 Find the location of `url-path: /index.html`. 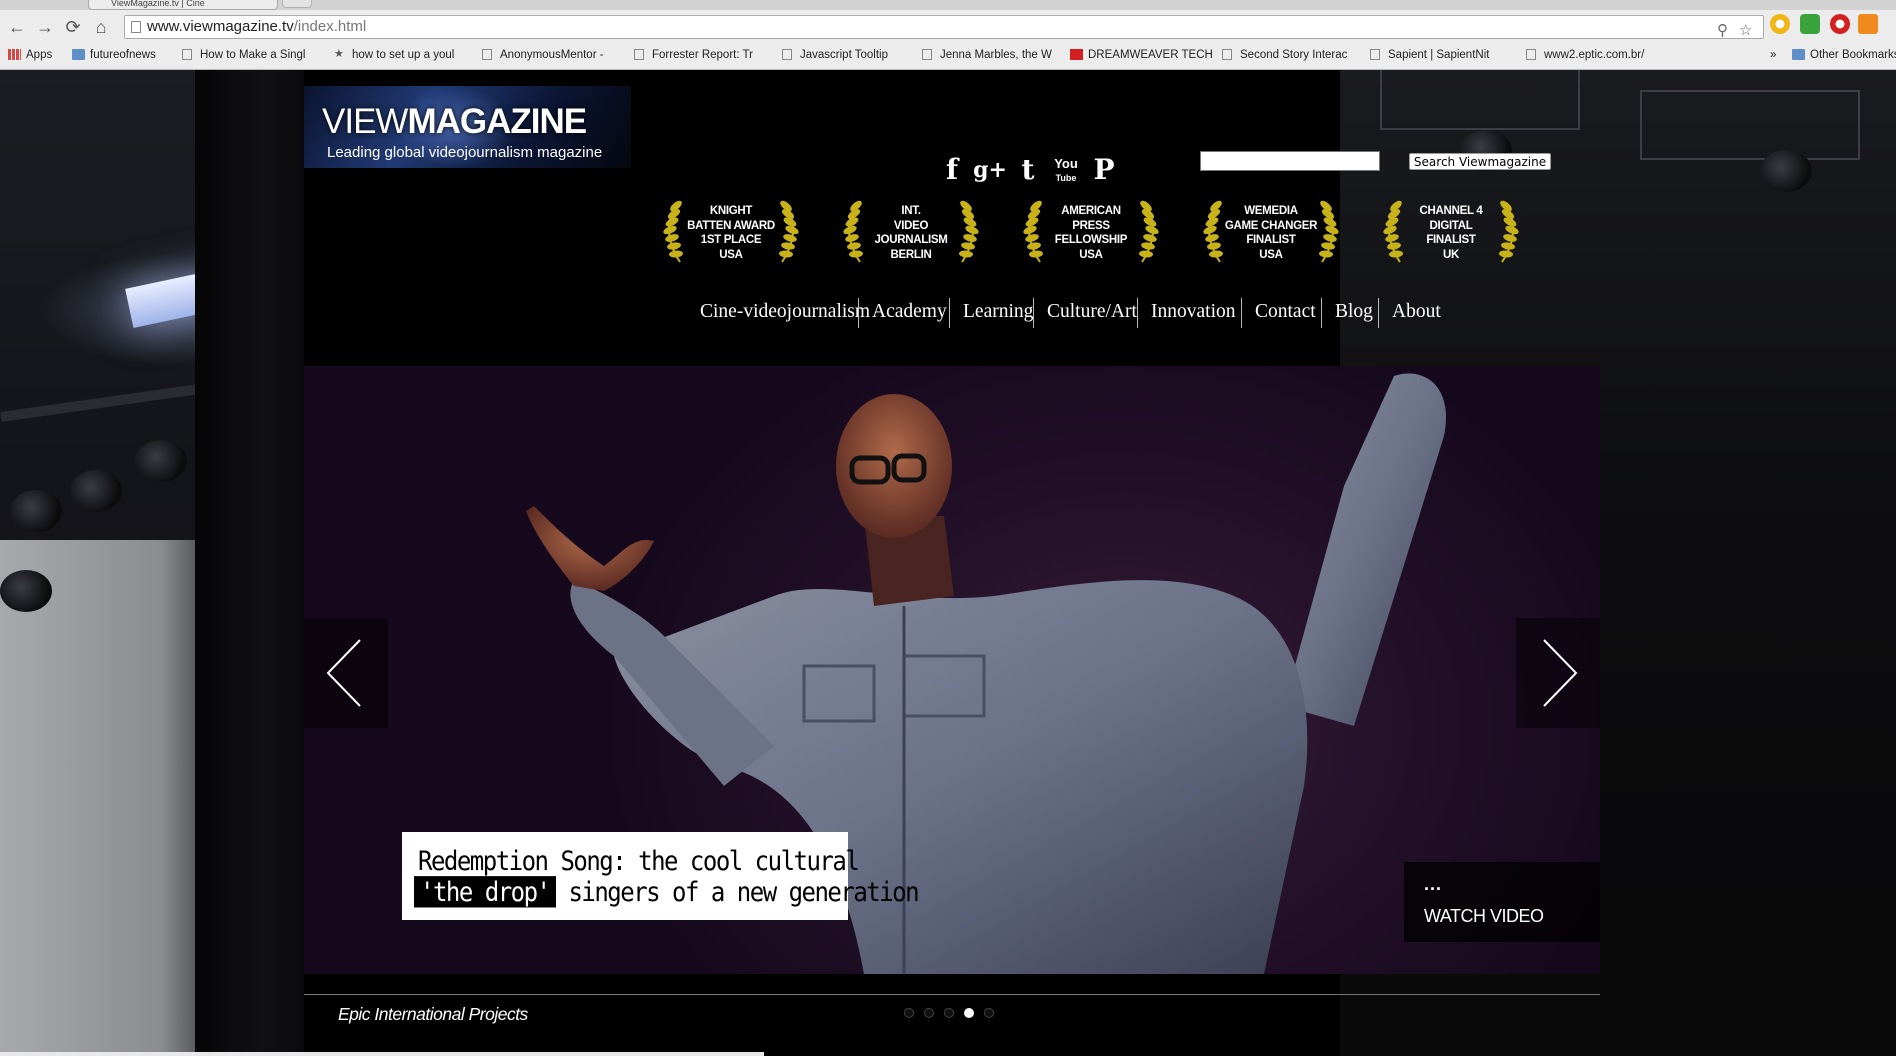

url-path: /index.html is located at coordinates (330, 26).